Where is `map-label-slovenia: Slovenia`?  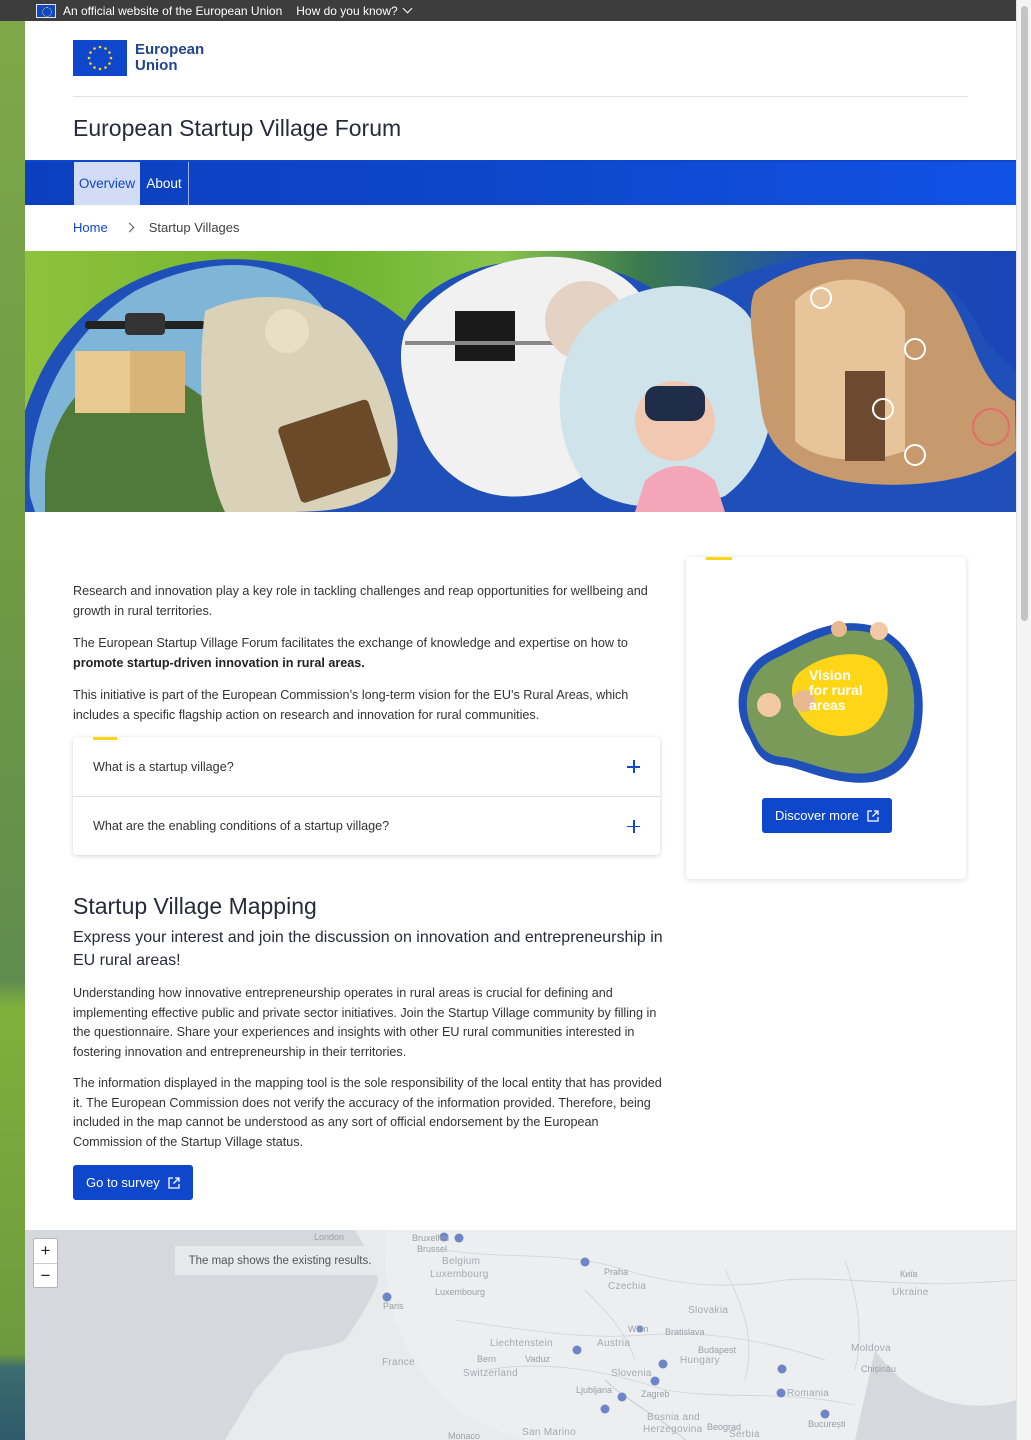 map-label-slovenia: Slovenia is located at coordinates (631, 1373).